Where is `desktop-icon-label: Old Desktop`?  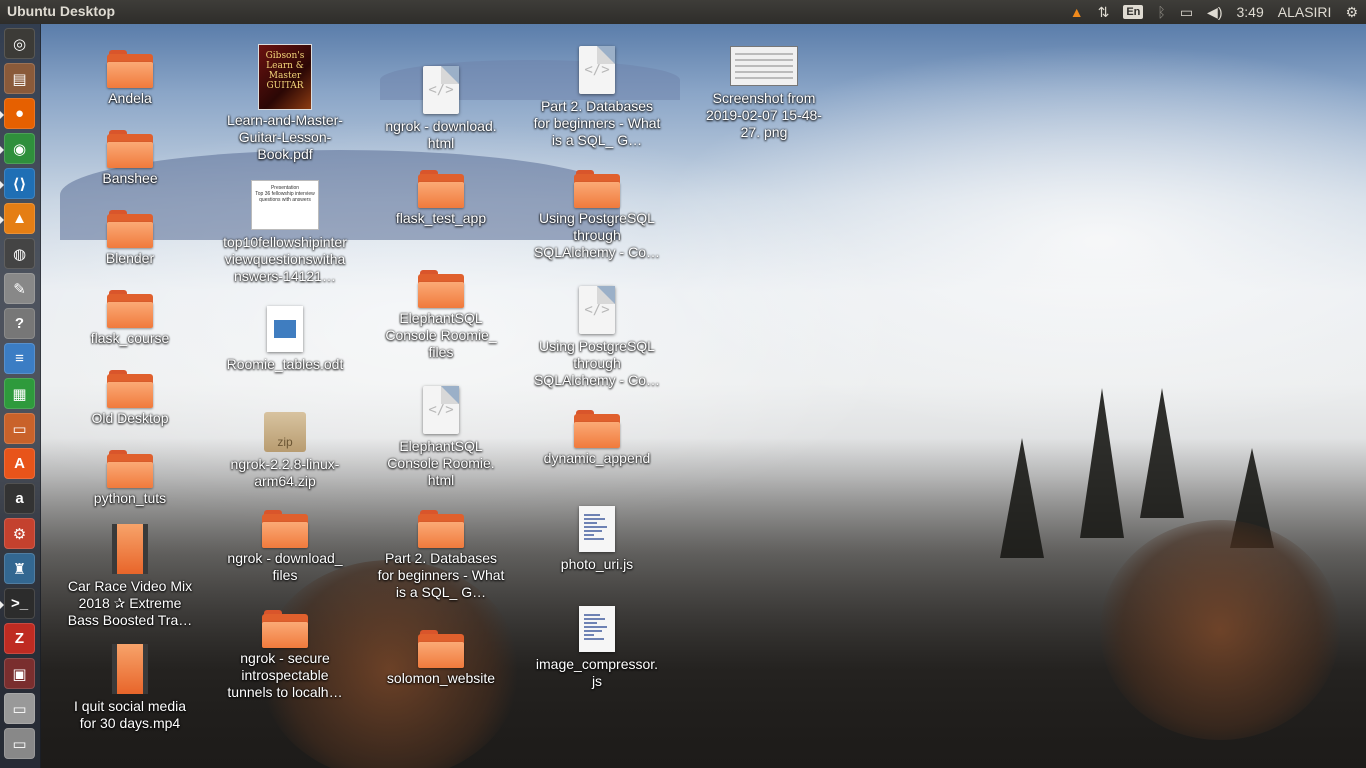
desktop-icon-label: Old Desktop is located at coordinates (130, 418).